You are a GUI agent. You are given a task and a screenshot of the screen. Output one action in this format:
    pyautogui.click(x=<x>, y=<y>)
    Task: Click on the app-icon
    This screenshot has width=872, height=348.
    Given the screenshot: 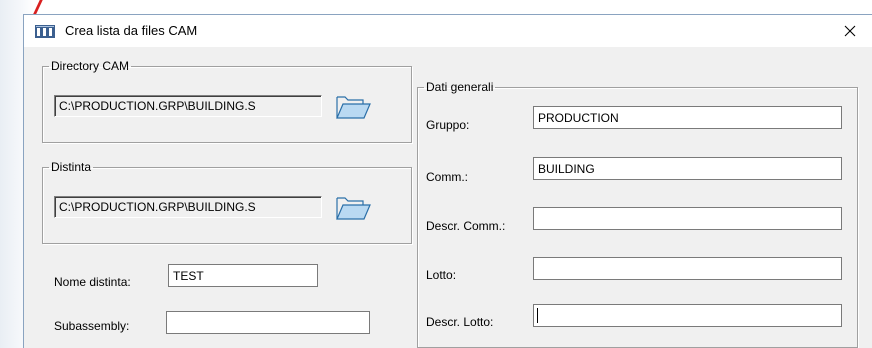 What is the action you would take?
    pyautogui.click(x=45, y=31)
    